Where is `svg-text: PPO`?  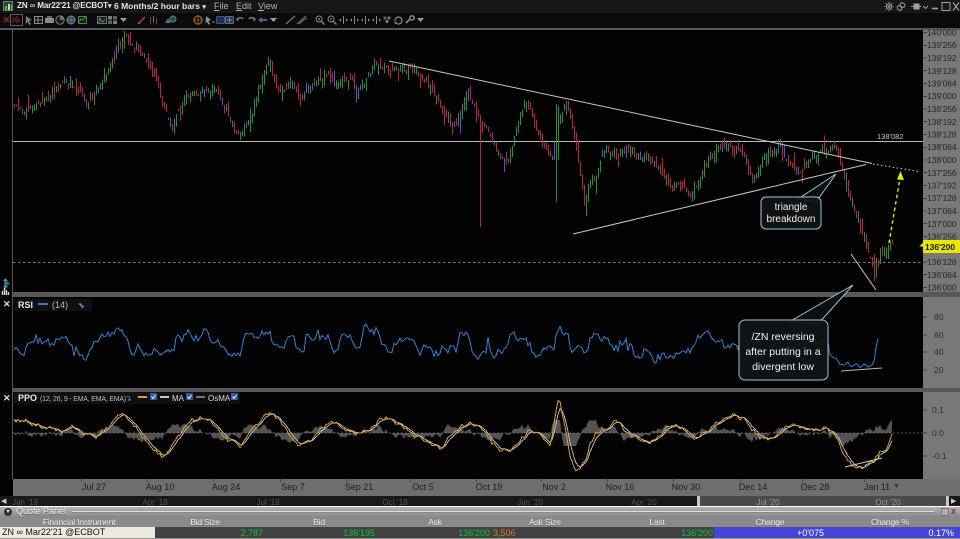
svg-text: PPO is located at coordinates (27, 398).